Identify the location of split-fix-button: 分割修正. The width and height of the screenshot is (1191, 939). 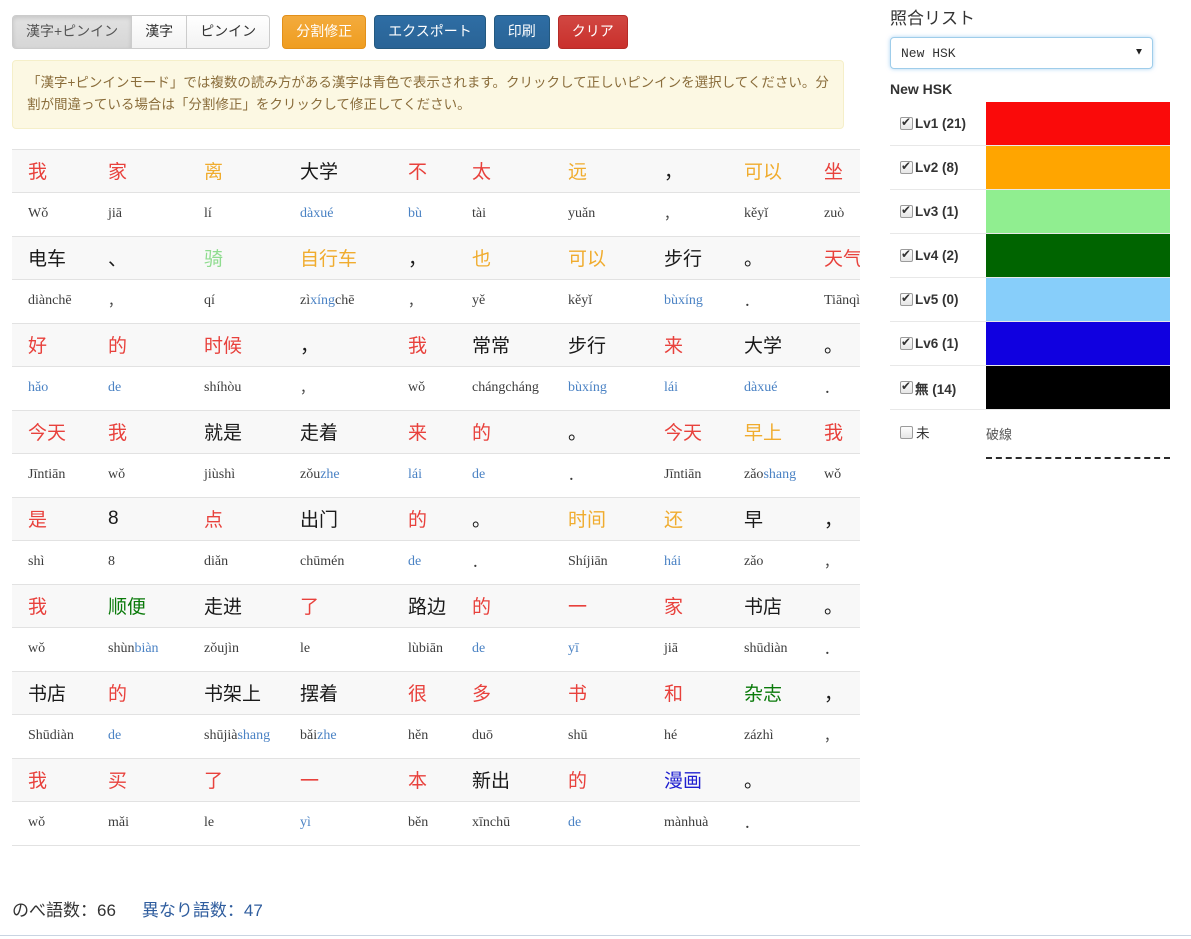
(324, 32).